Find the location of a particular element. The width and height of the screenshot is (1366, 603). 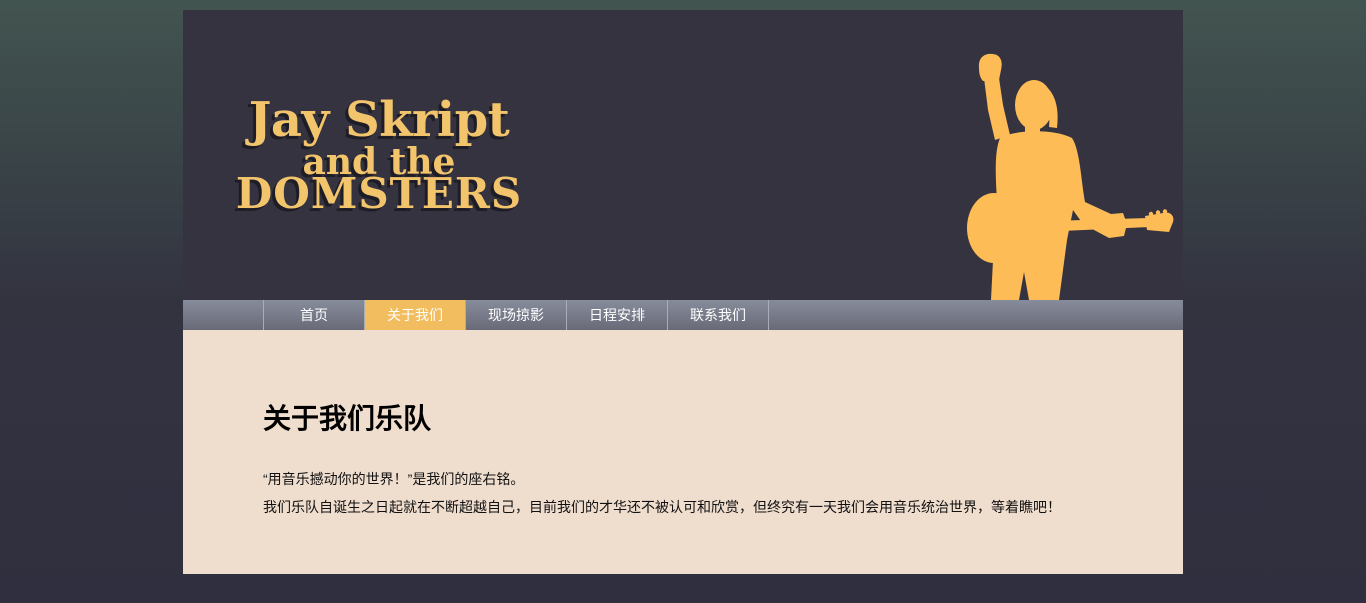

nav-item-photos: 现场掠影 is located at coordinates (515, 315).